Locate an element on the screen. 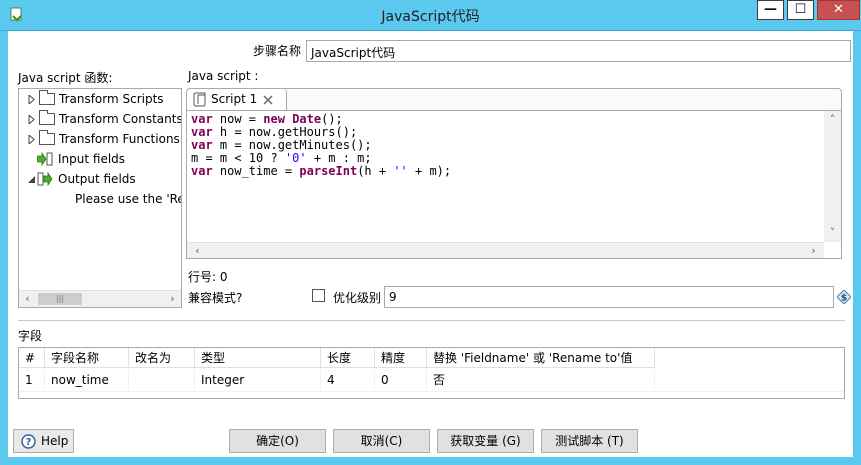 This screenshot has width=861, height=465. tree-item-output-fields: Output fields is located at coordinates (100, 179).